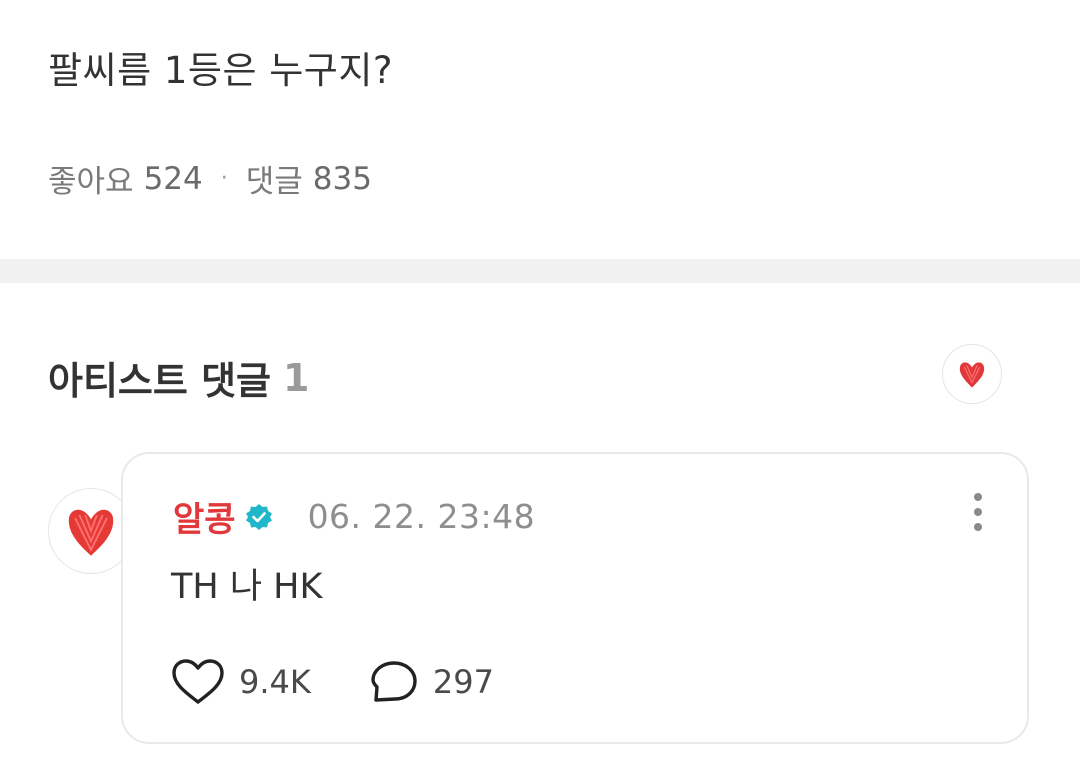  I want to click on comments-label: 댓글, so click(274, 178).